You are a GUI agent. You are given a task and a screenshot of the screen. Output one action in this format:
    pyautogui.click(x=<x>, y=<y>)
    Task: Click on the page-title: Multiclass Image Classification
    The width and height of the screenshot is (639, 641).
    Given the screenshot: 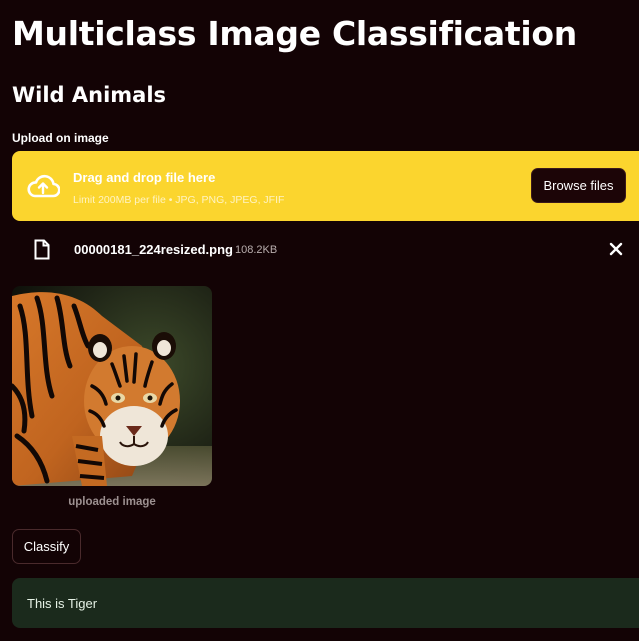 What is the action you would take?
    pyautogui.click(x=294, y=33)
    